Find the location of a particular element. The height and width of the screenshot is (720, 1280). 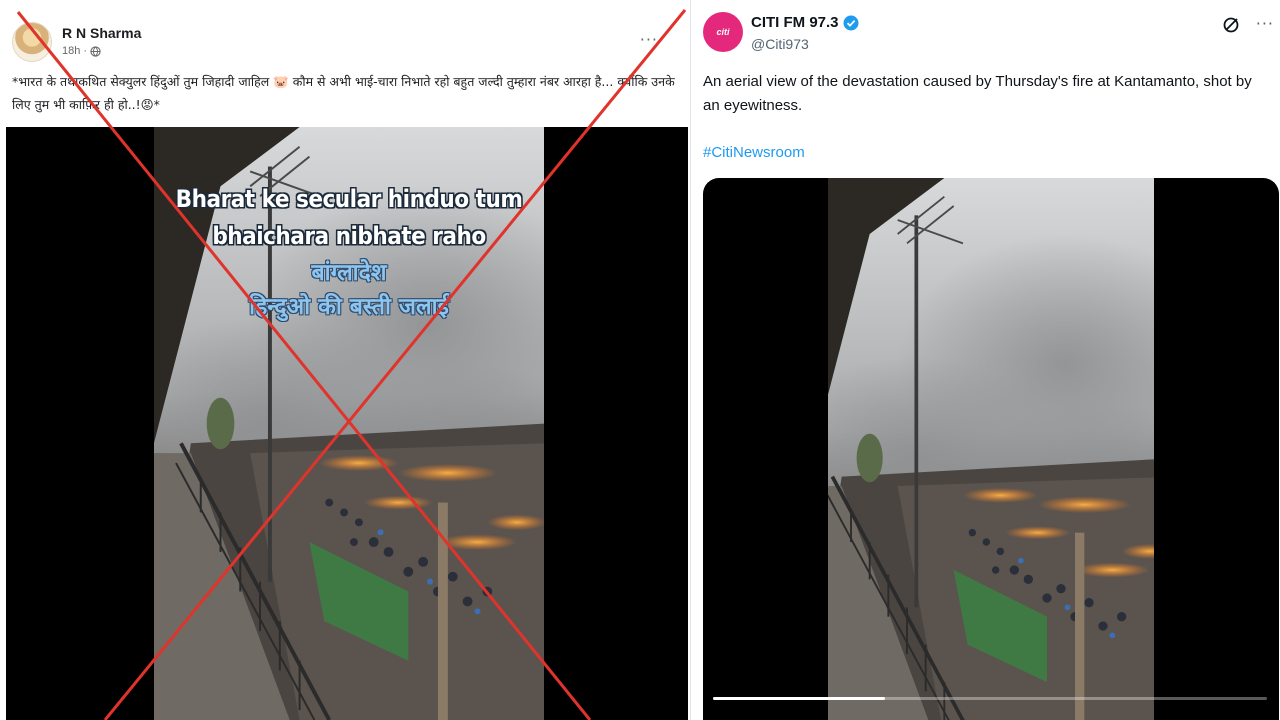

account-handle: @Citi973 is located at coordinates (780, 44).